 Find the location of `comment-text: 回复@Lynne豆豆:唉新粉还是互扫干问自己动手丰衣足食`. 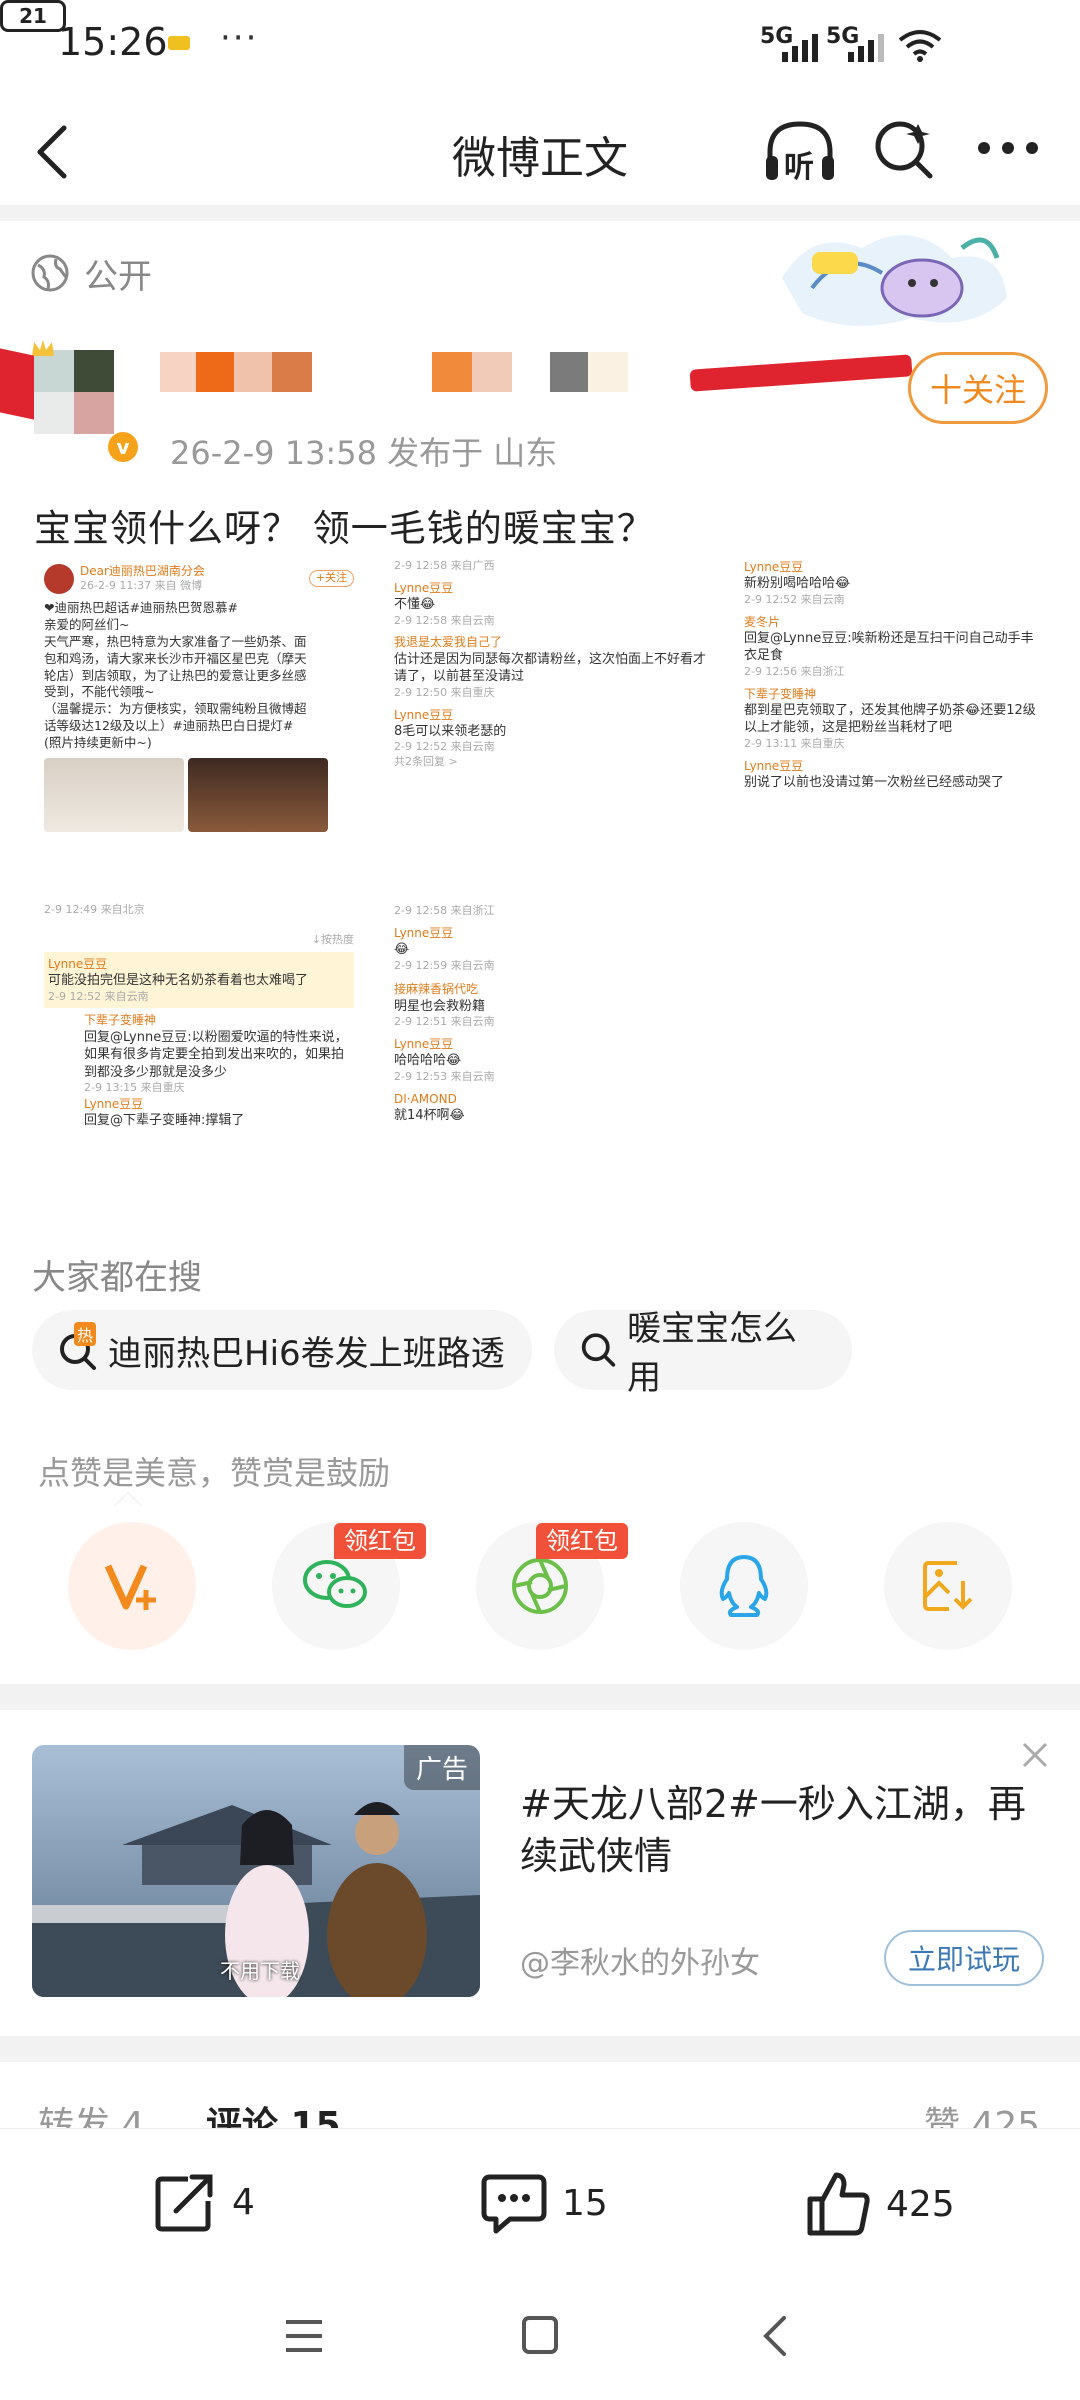

comment-text: 回复@Lynne豆豆:唉新粉还是互扫干问自己动手丰衣足食 is located at coordinates (889, 647).